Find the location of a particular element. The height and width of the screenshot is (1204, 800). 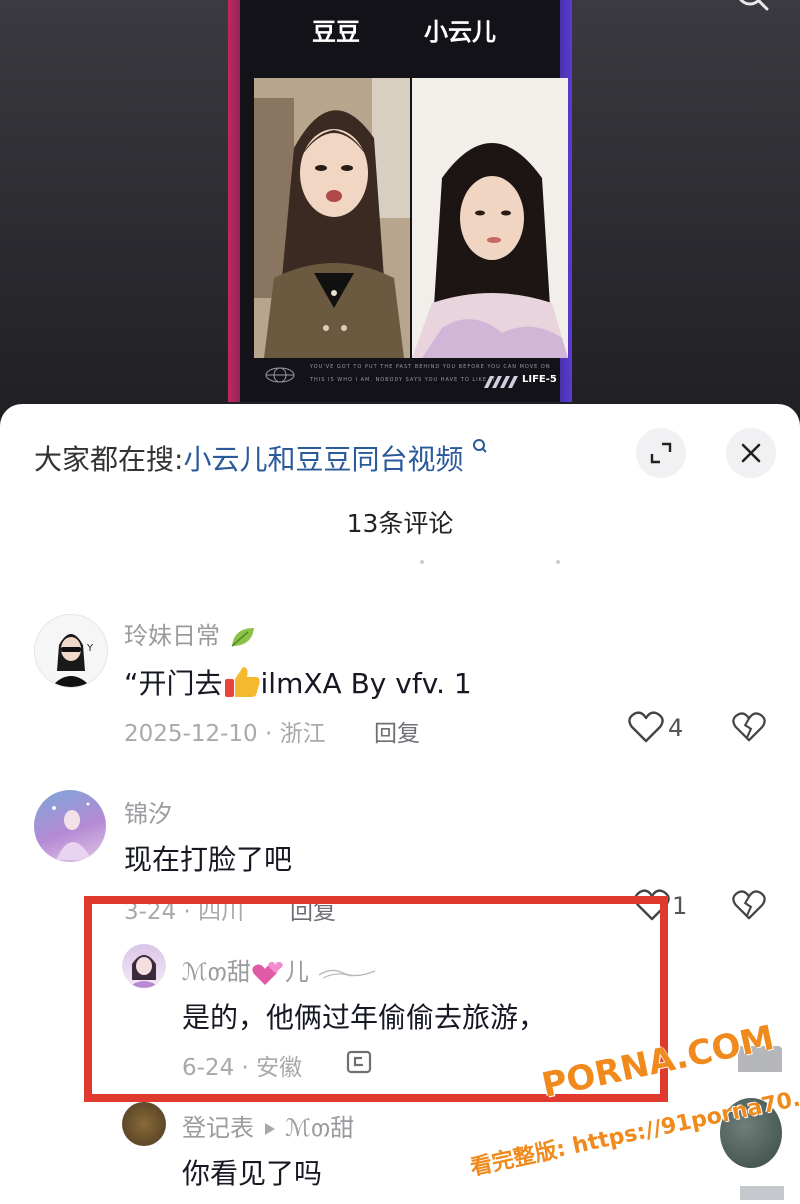

reply-button: 回复 is located at coordinates (397, 731).